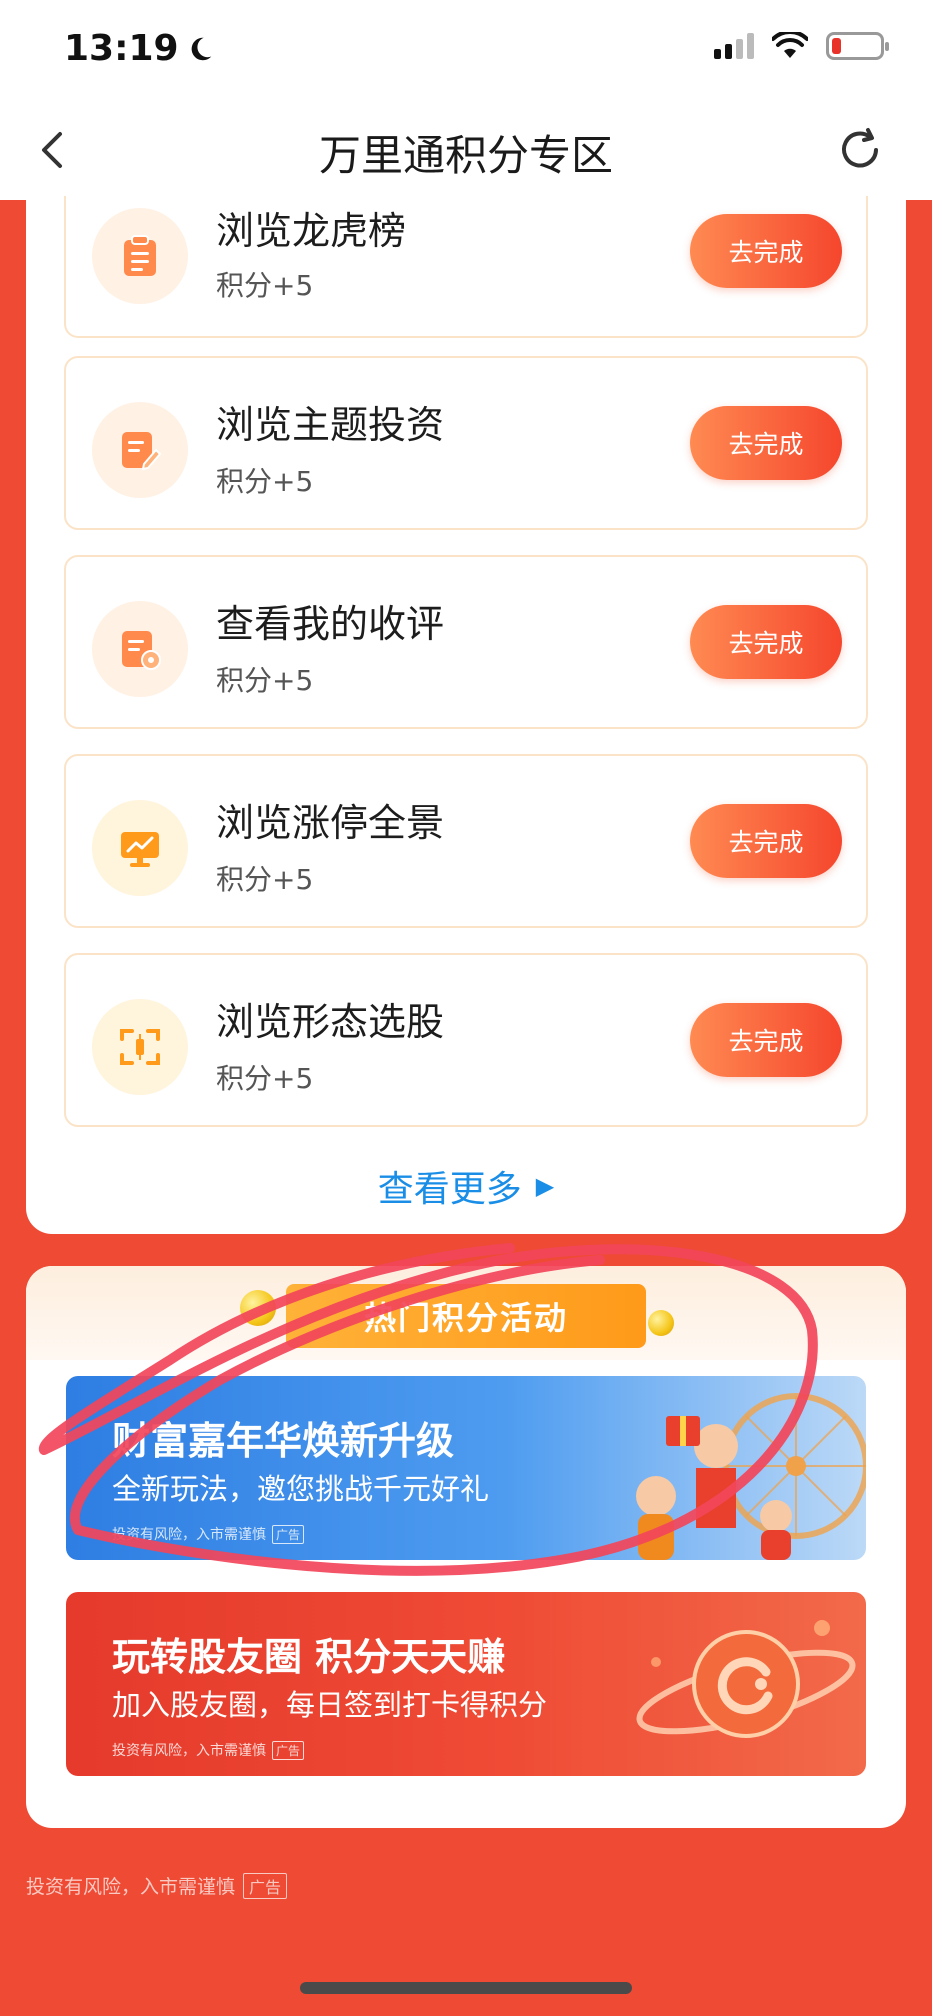 The height and width of the screenshot is (2016, 932). Describe the element at coordinates (330, 425) in the screenshot. I see `task-title: 浏览主题投资` at that location.